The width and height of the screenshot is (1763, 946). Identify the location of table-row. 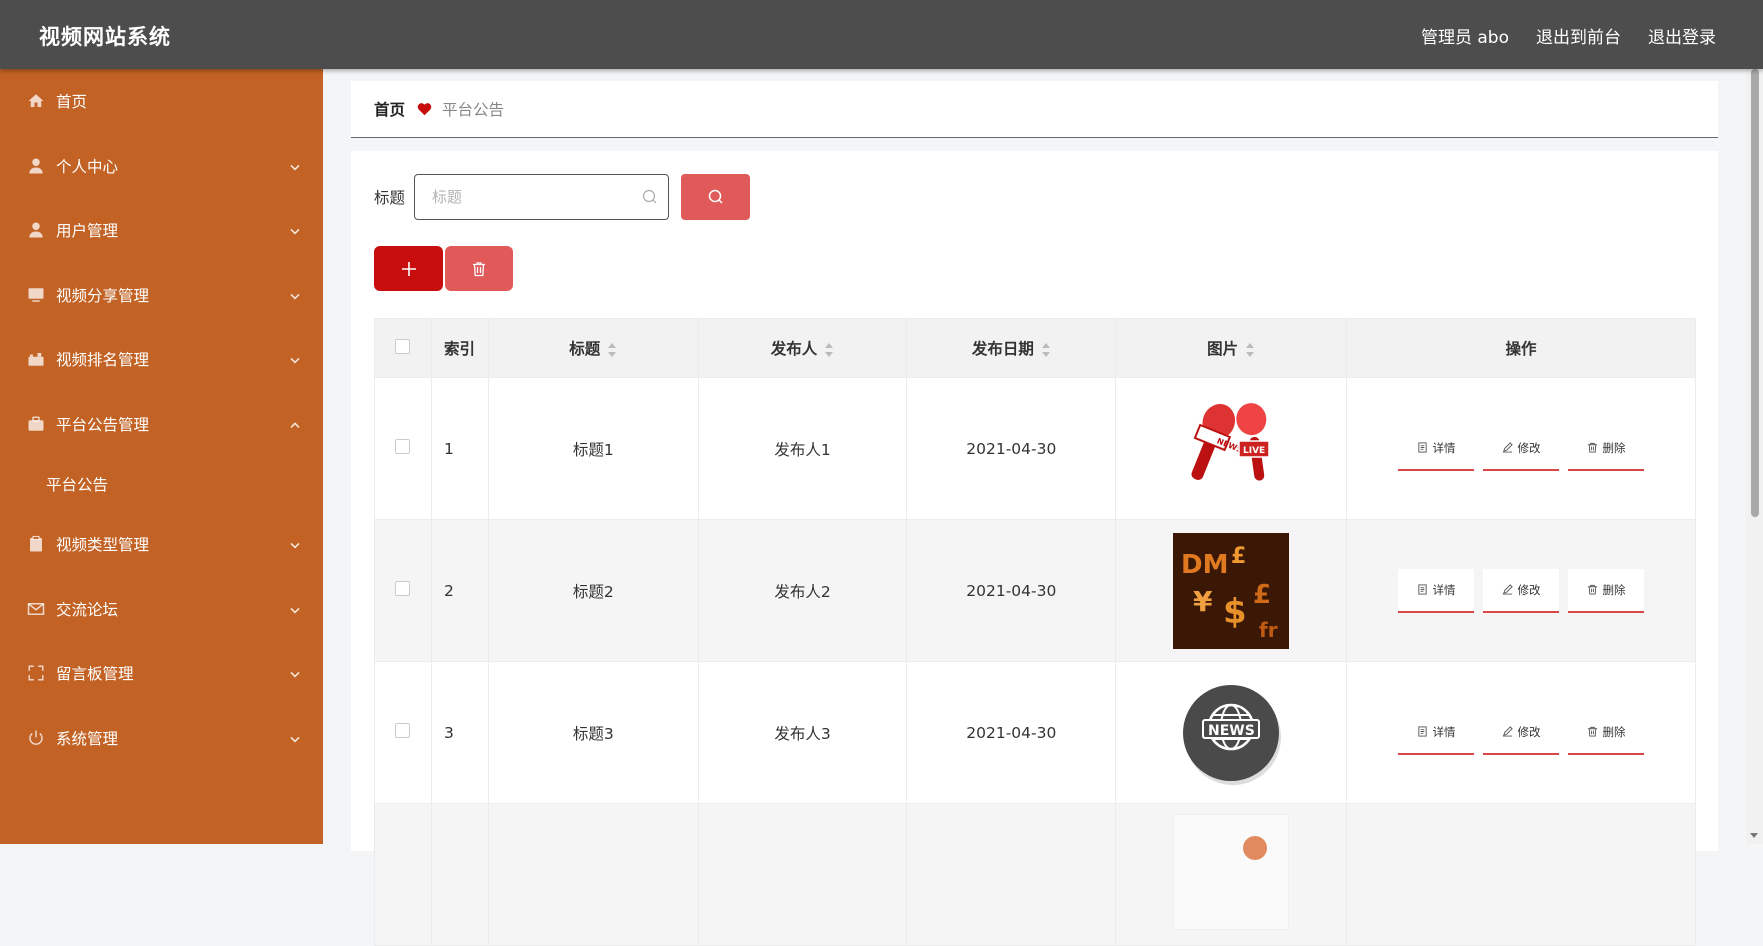
(1035, 874).